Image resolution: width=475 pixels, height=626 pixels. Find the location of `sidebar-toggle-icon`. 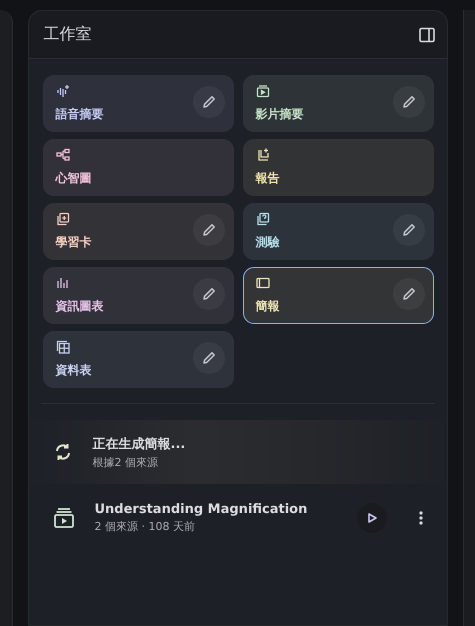

sidebar-toggle-icon is located at coordinates (426, 34).